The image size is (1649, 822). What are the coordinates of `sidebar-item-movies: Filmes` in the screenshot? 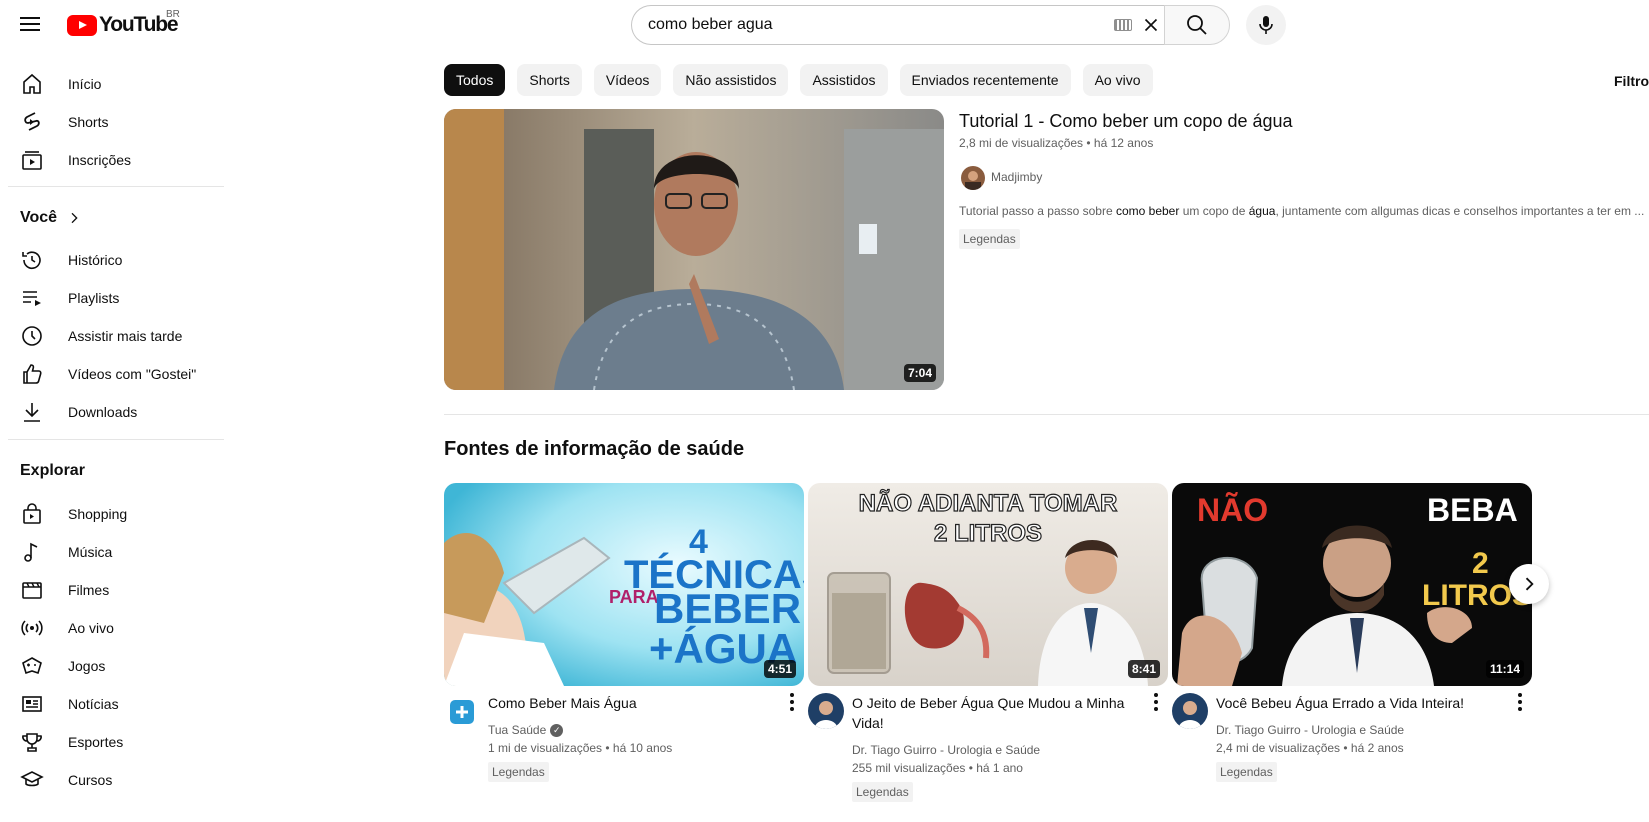 It's located at (113, 590).